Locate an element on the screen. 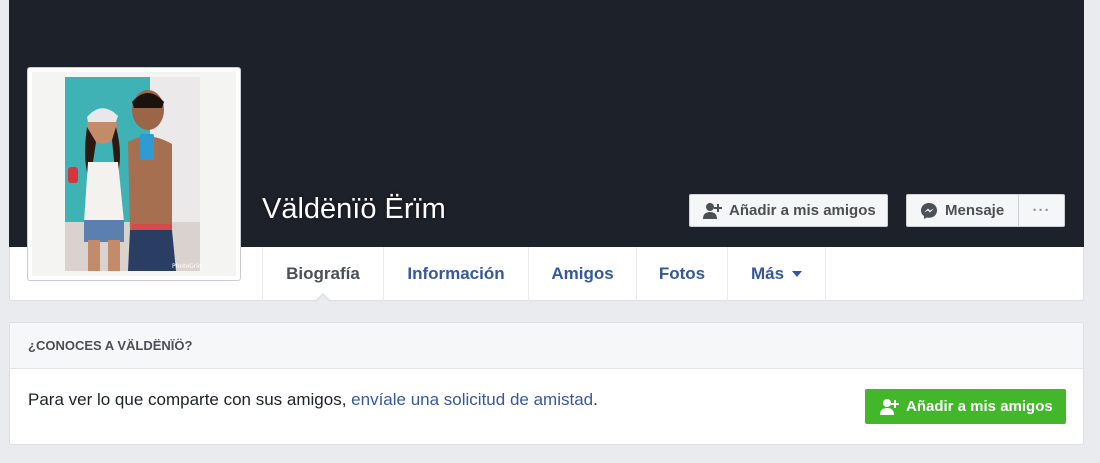 Image resolution: width=1100 pixels, height=463 pixels. tab-fotos: Fotos is located at coordinates (681, 274).